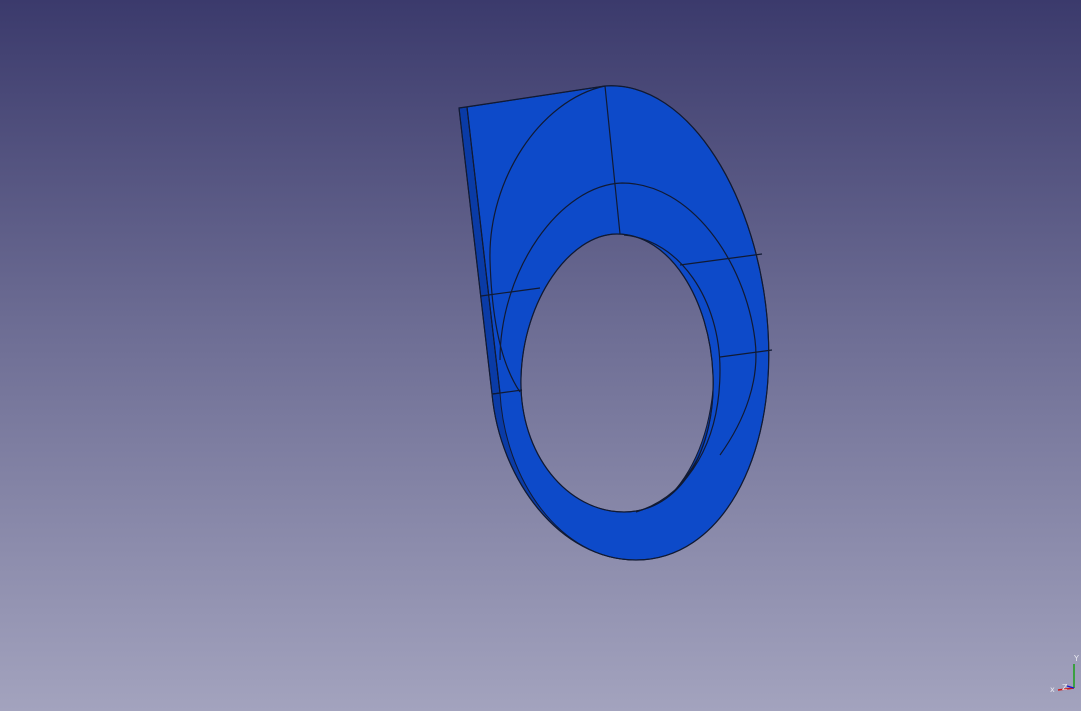 This screenshot has width=1081, height=711. What do you see at coordinates (1076, 658) in the screenshot?
I see `axis-y-label: Y` at bounding box center [1076, 658].